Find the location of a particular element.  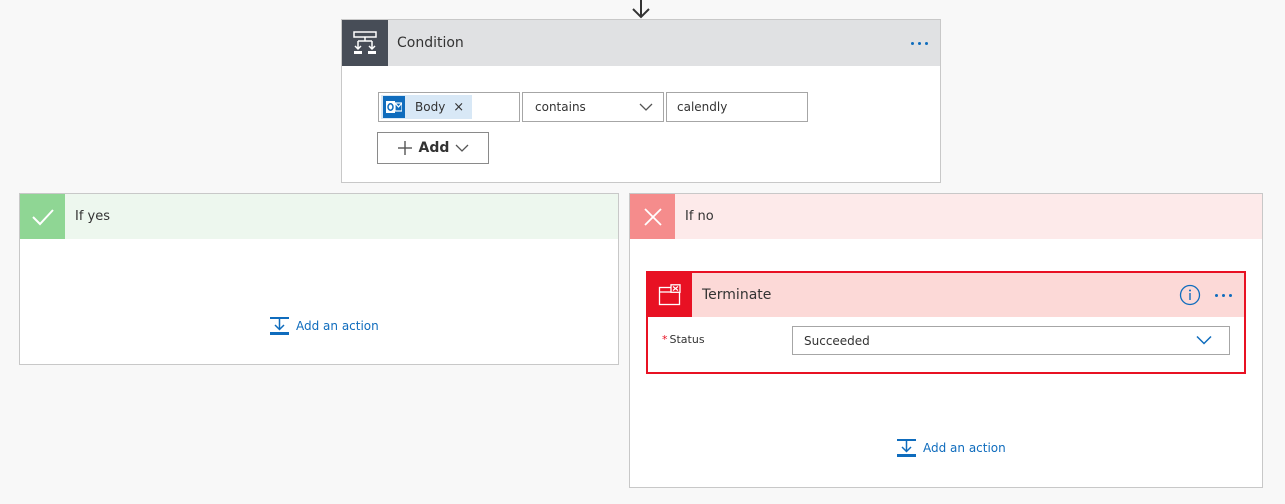

condition-more-options-icon is located at coordinates (919, 43).